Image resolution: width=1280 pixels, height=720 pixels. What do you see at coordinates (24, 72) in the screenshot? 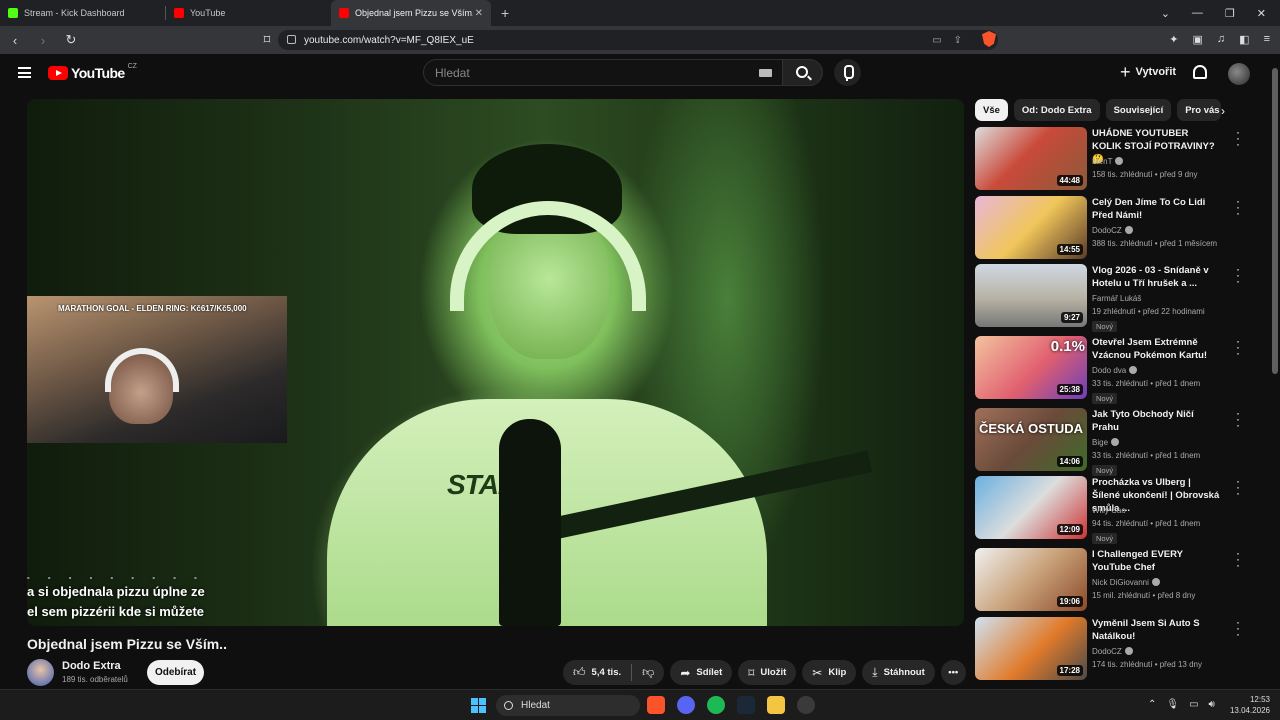
I see `hamburger-menu-icon` at bounding box center [24, 72].